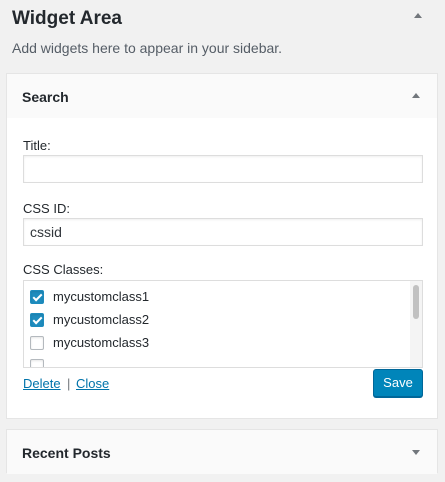  I want to click on close-link: Close, so click(92, 383).